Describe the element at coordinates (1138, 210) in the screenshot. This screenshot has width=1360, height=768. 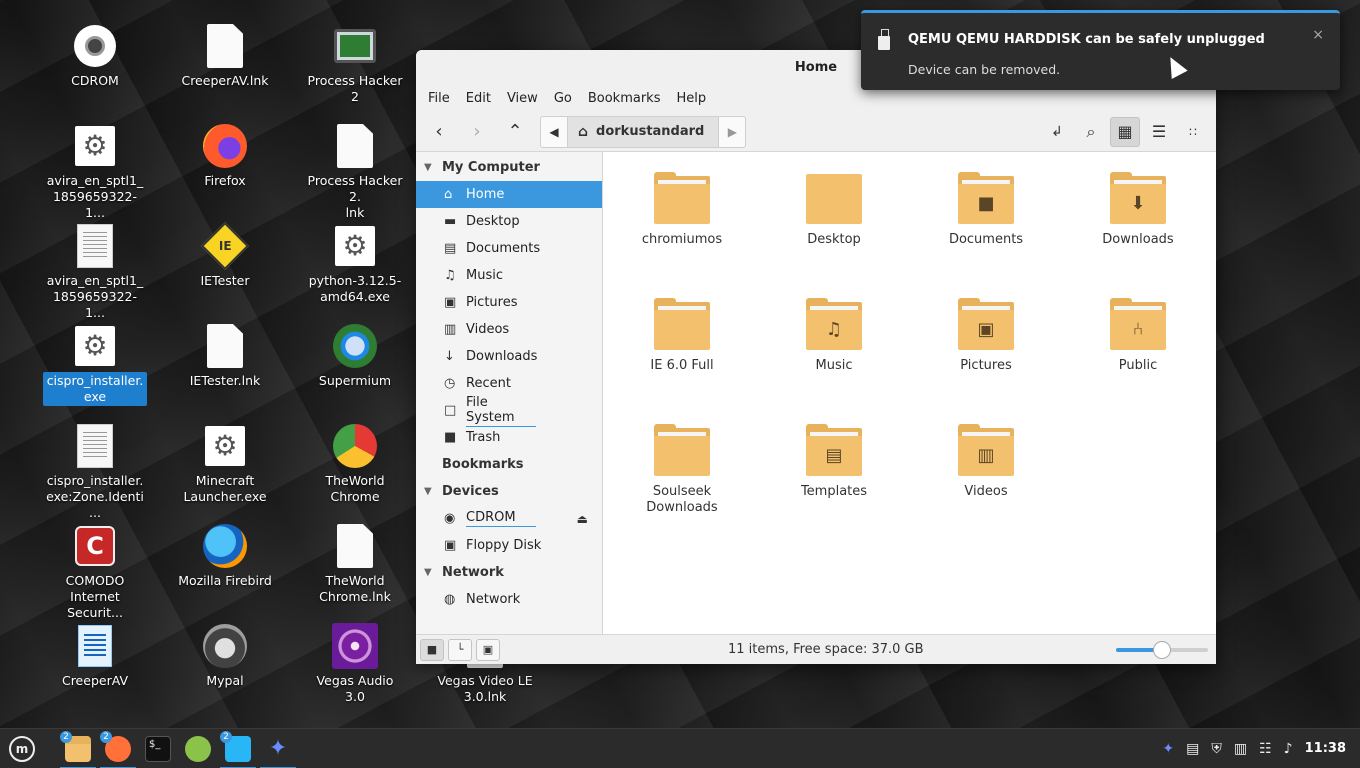
I see `folder-item: ⬇ Downloads` at that location.